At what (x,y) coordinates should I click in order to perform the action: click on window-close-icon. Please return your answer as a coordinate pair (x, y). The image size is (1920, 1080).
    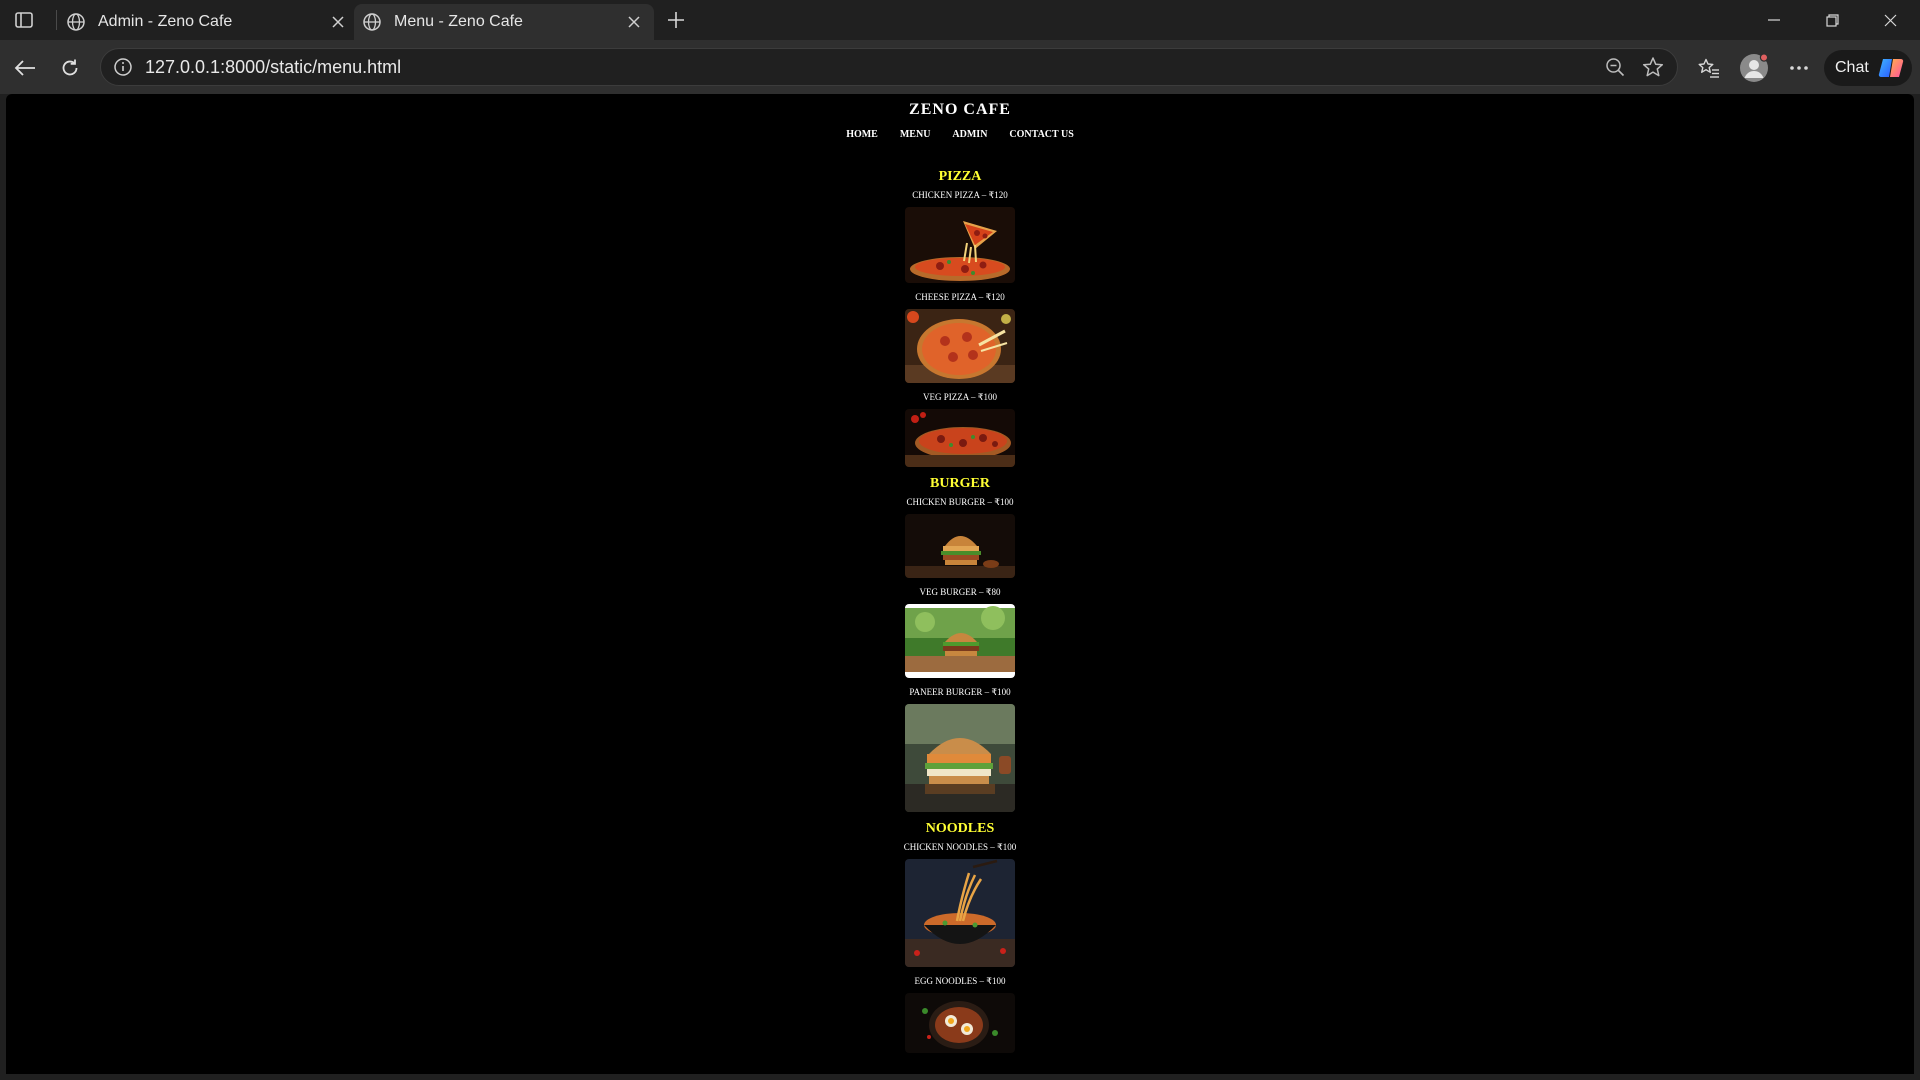
    Looking at the image, I should click on (1890, 20).